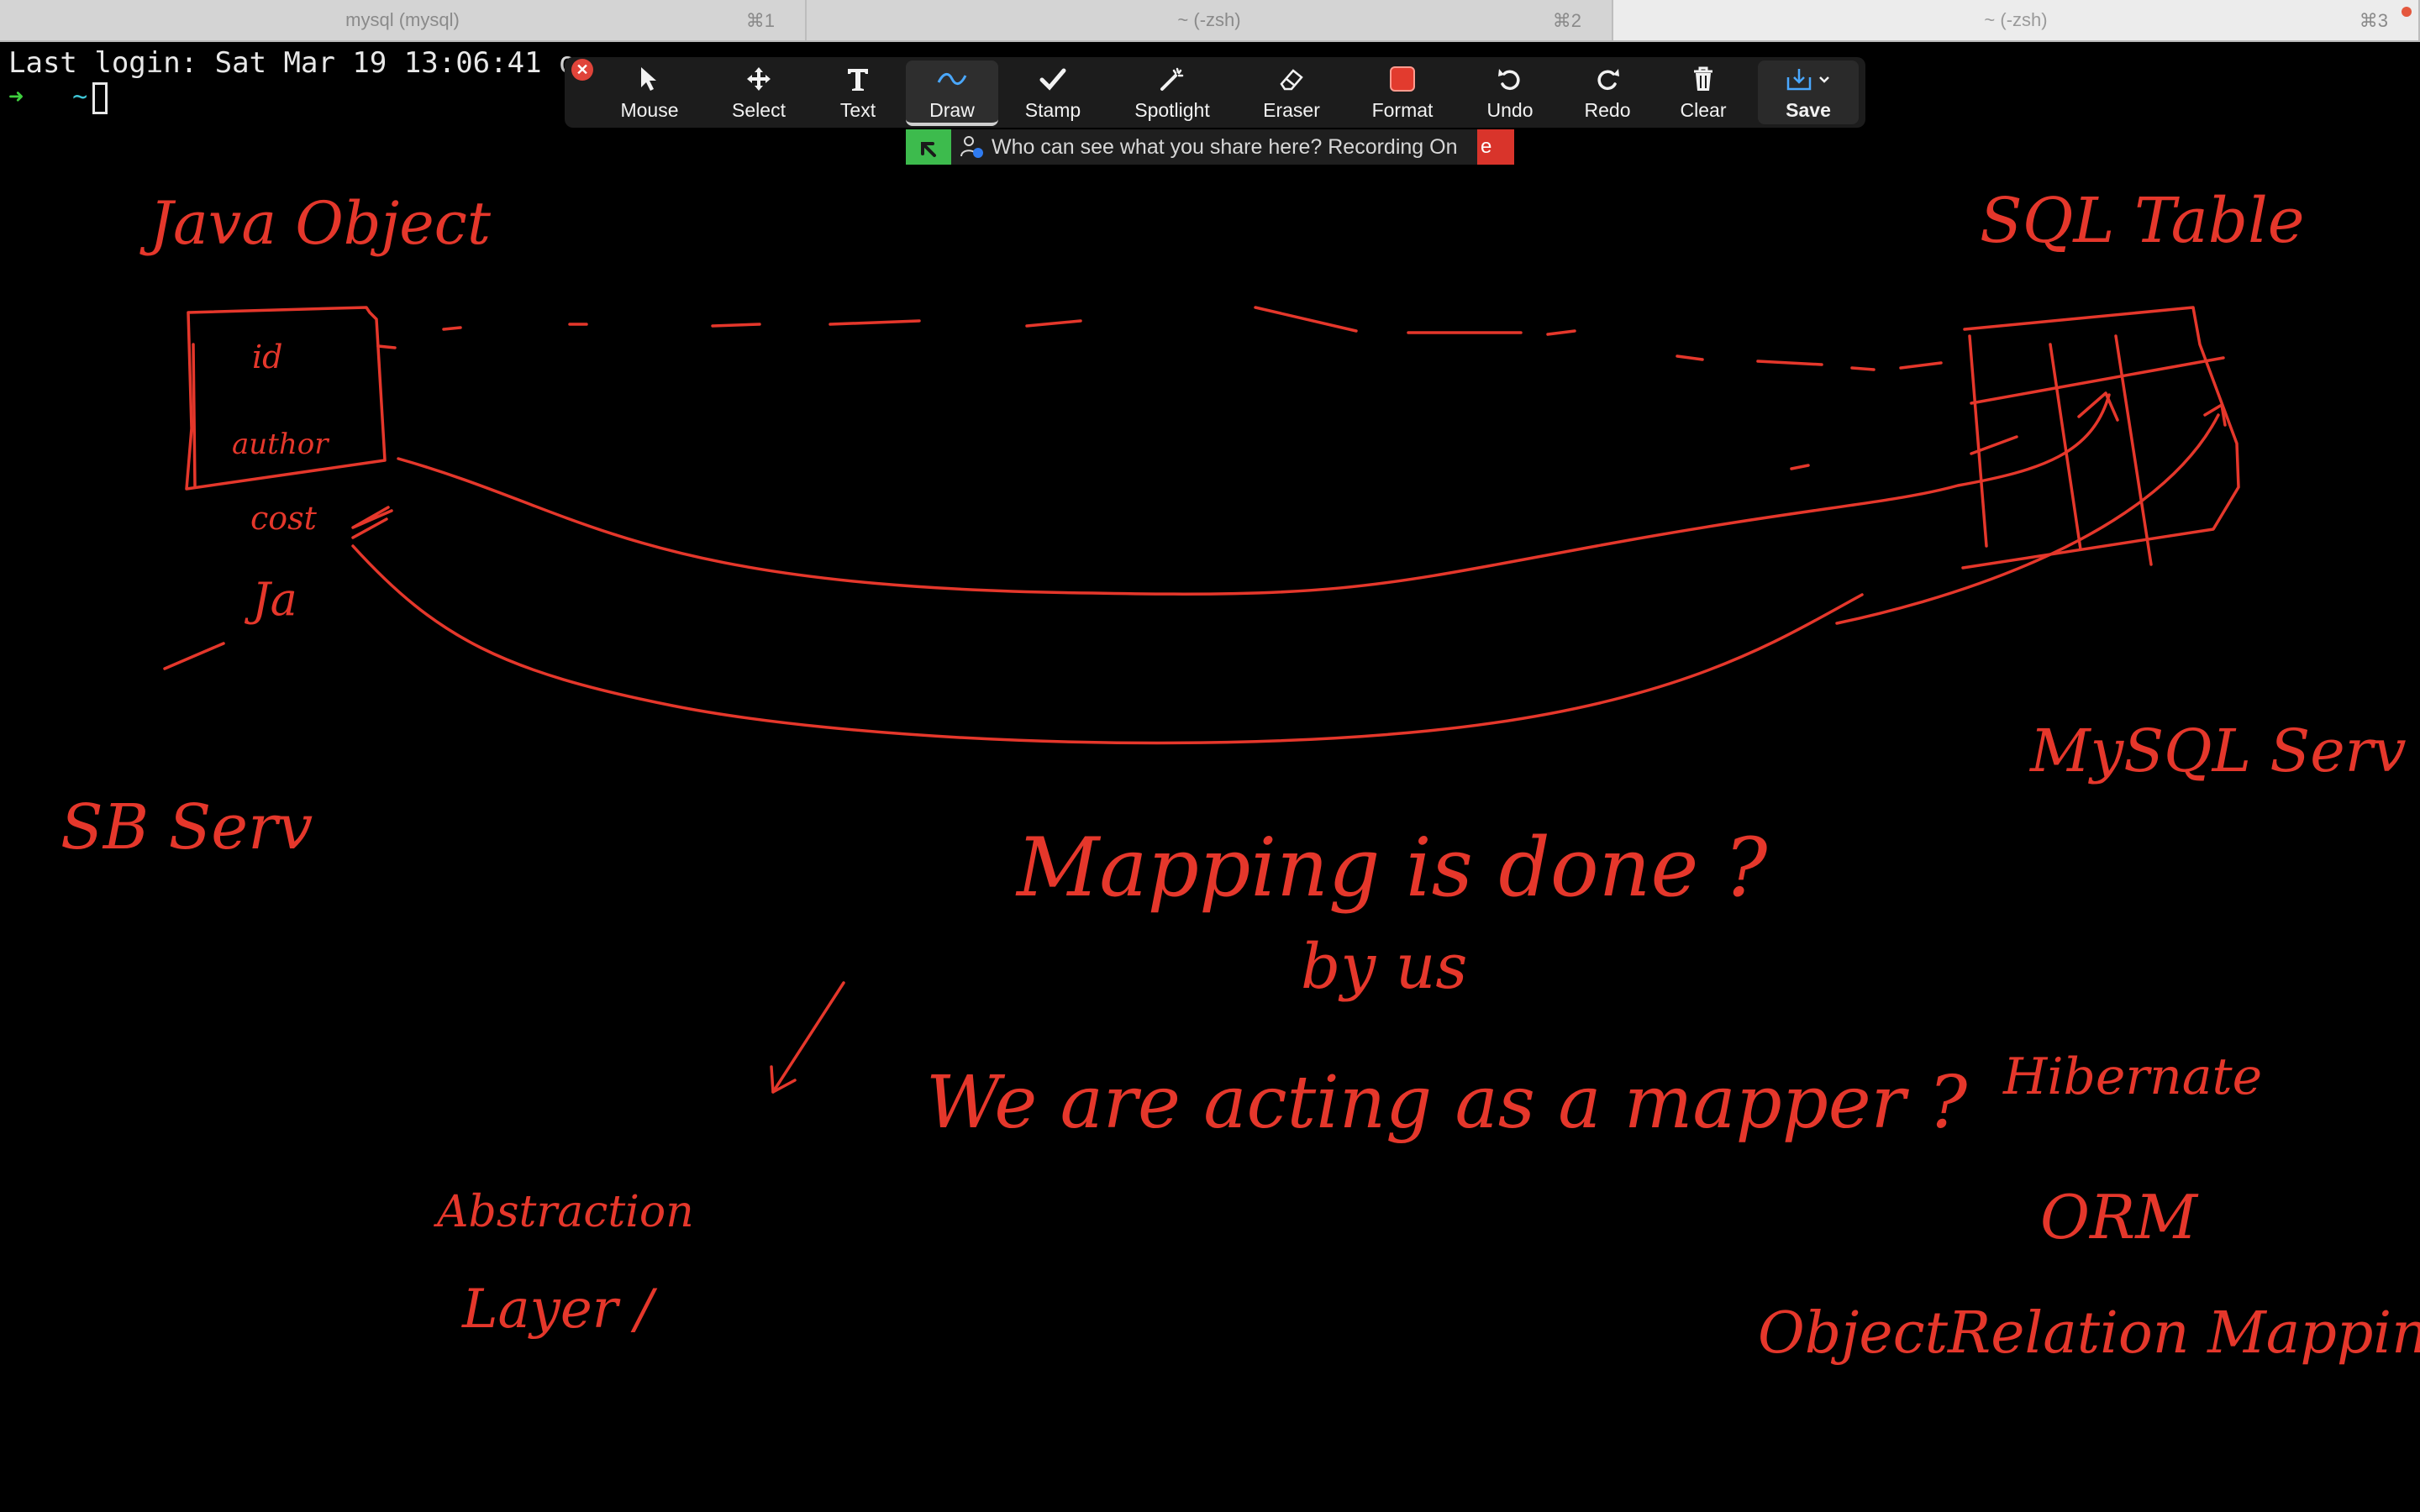  What do you see at coordinates (952, 110) in the screenshot?
I see `tool-label: Draw` at bounding box center [952, 110].